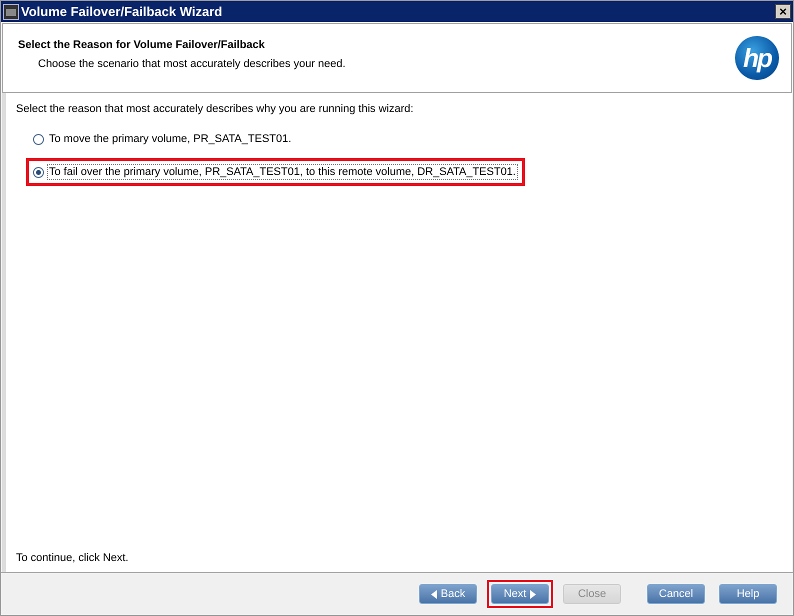 The height and width of the screenshot is (616, 794). Describe the element at coordinates (757, 58) in the screenshot. I see `logo: hp` at that location.